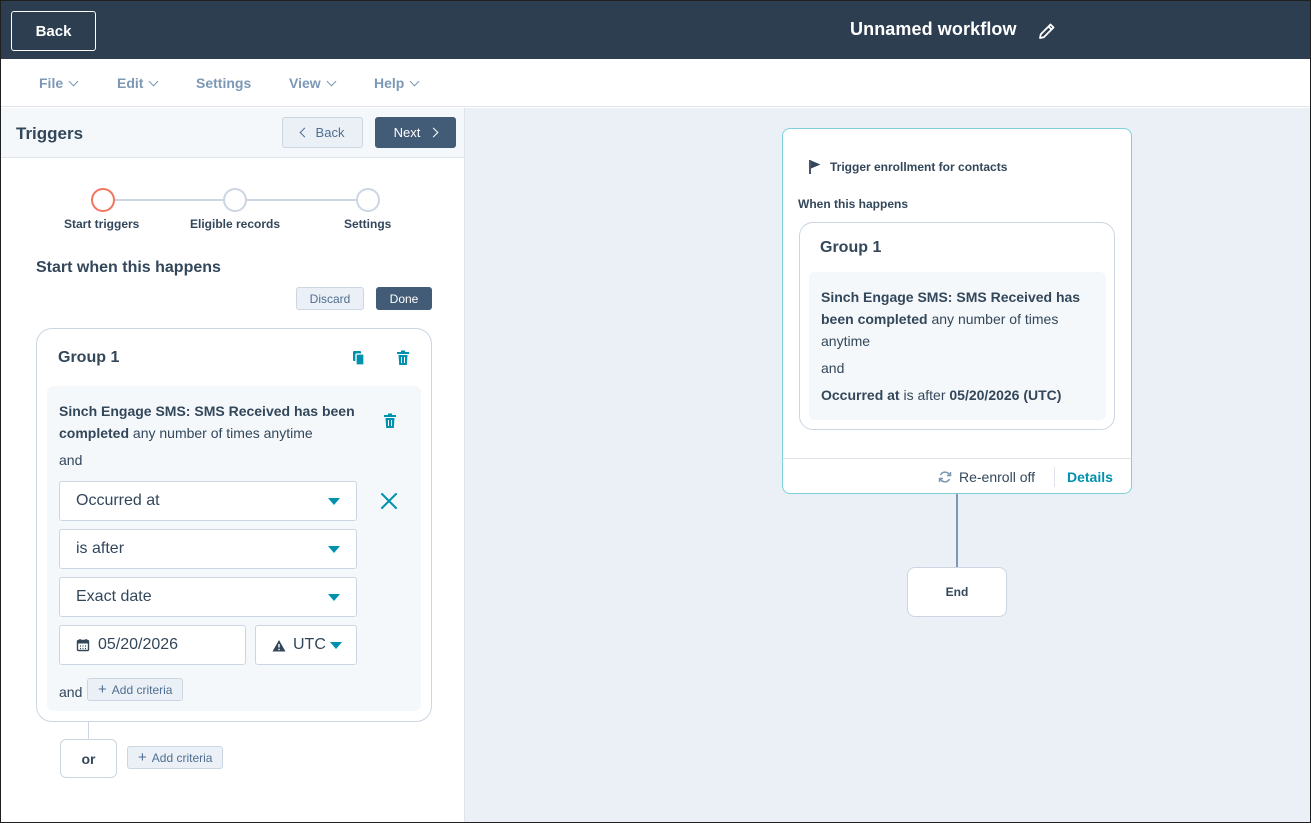 This screenshot has width=1311, height=823. What do you see at coordinates (128, 267) in the screenshot?
I see `section-title: Start when this happens` at bounding box center [128, 267].